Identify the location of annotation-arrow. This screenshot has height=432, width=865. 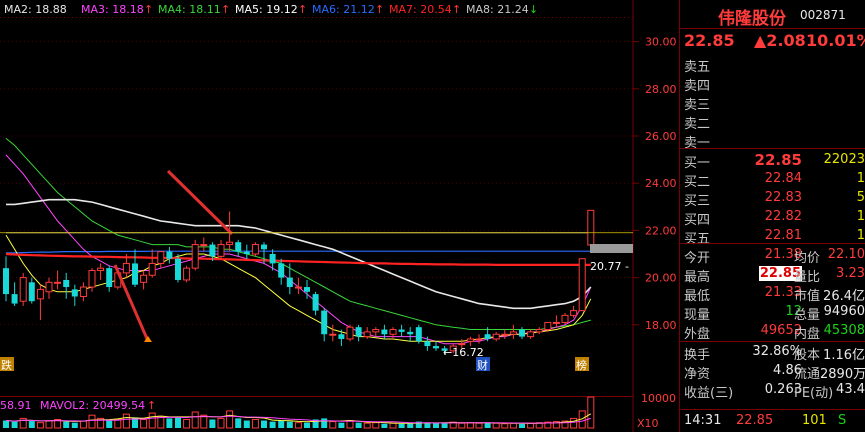
(200, 202).